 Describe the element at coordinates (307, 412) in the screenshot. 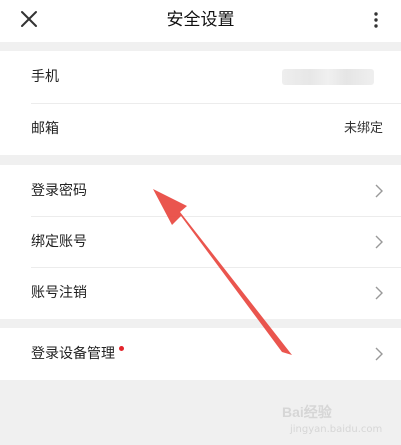

I see `watermark-logo: Bai经验` at that location.